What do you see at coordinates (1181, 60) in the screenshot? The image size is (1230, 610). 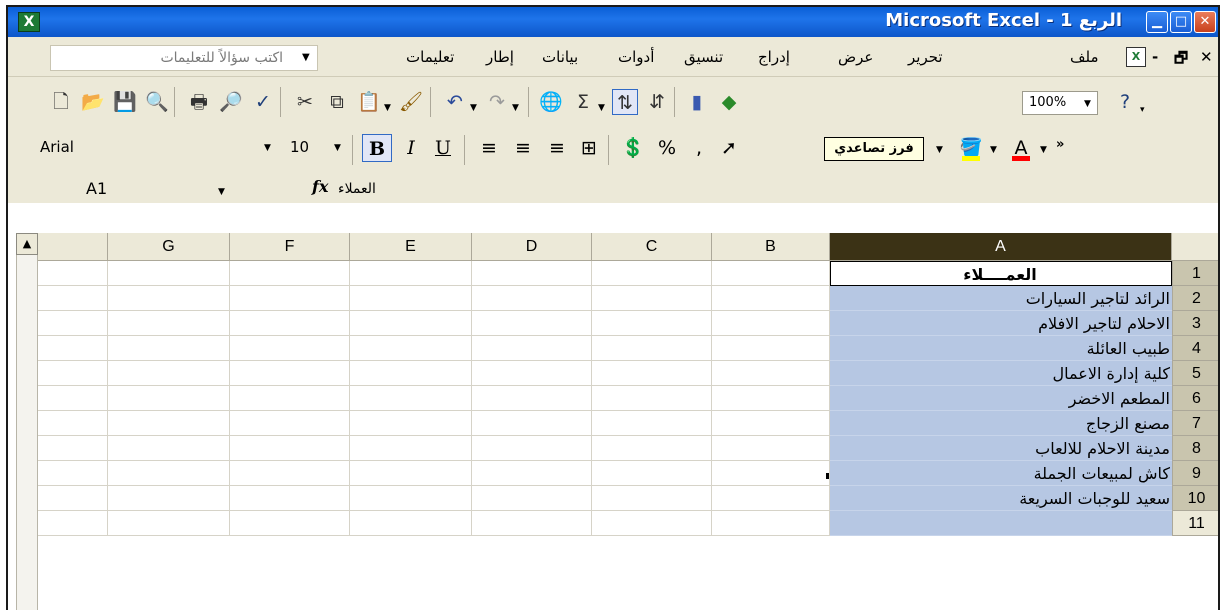 I see `doc-restore-icon: 🗗` at bounding box center [1181, 60].